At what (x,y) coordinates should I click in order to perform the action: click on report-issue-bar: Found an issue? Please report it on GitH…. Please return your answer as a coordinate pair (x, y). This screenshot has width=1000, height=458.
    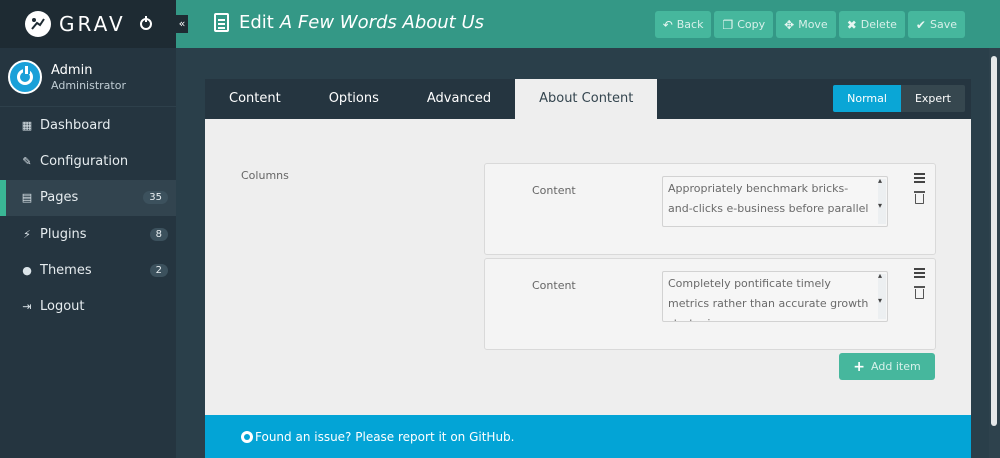
    Looking at the image, I should click on (588, 436).